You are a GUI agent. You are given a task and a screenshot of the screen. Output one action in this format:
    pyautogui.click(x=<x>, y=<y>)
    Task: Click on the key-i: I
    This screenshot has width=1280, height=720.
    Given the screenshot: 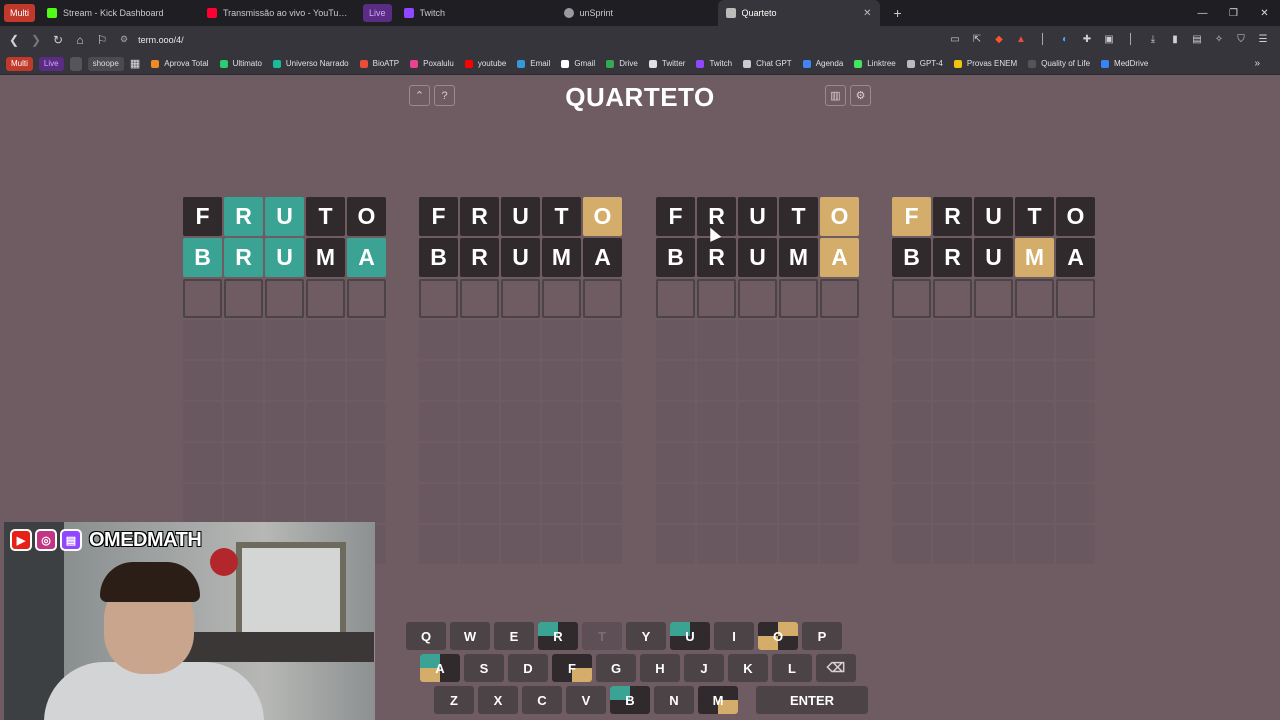 What is the action you would take?
    pyautogui.click(x=734, y=636)
    